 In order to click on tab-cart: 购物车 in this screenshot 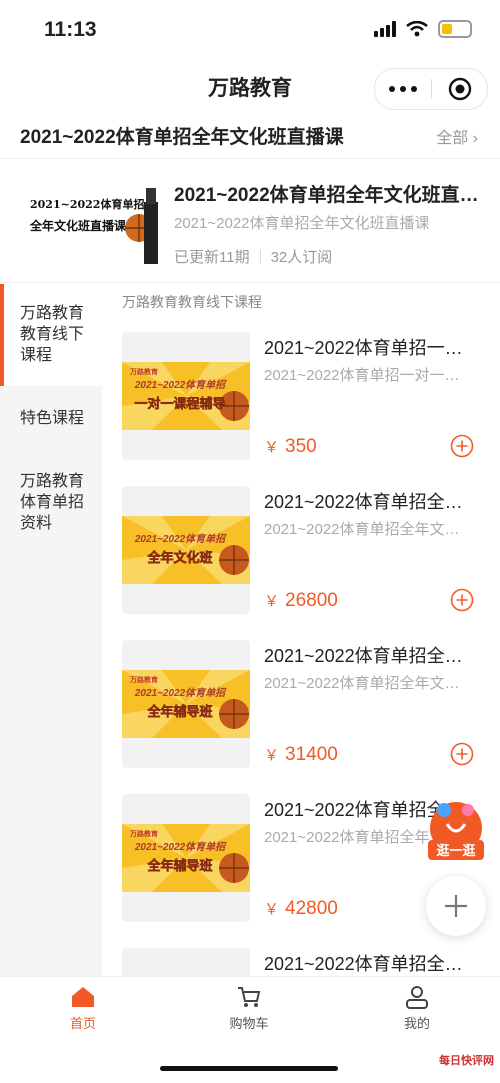, I will do `click(249, 1008)`.